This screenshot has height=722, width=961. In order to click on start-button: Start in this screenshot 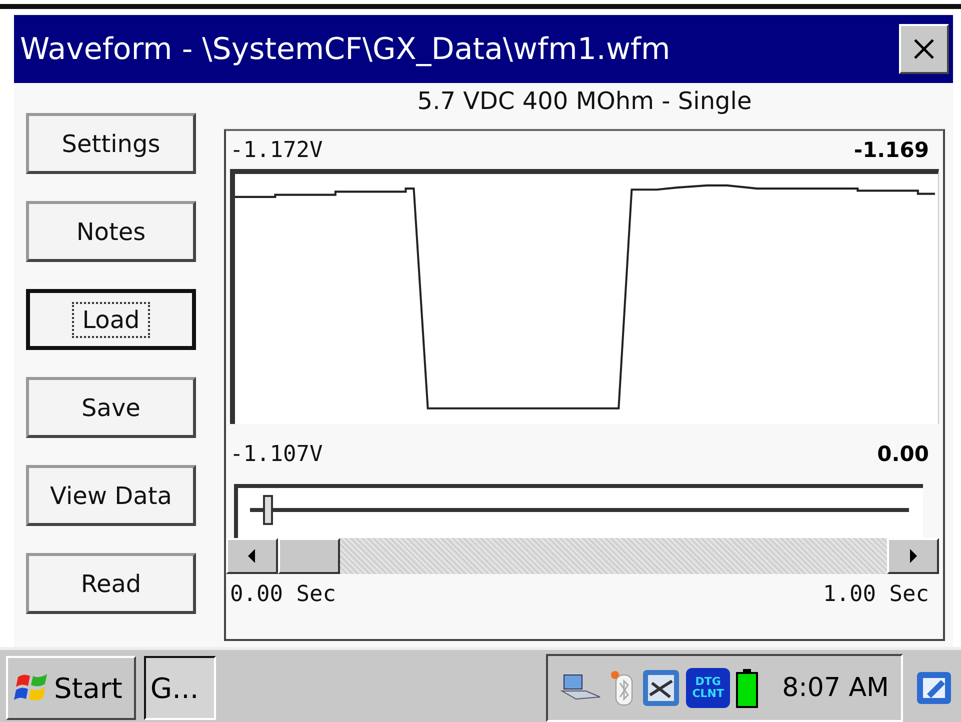, I will do `click(71, 688)`.